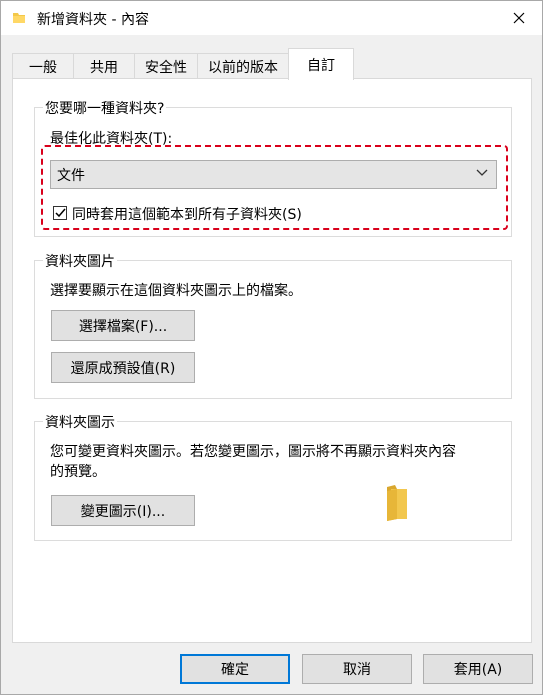 This screenshot has width=543, height=695. What do you see at coordinates (78, 472) in the screenshot?
I see `folder-icon-description-line2: 的預覽。` at bounding box center [78, 472].